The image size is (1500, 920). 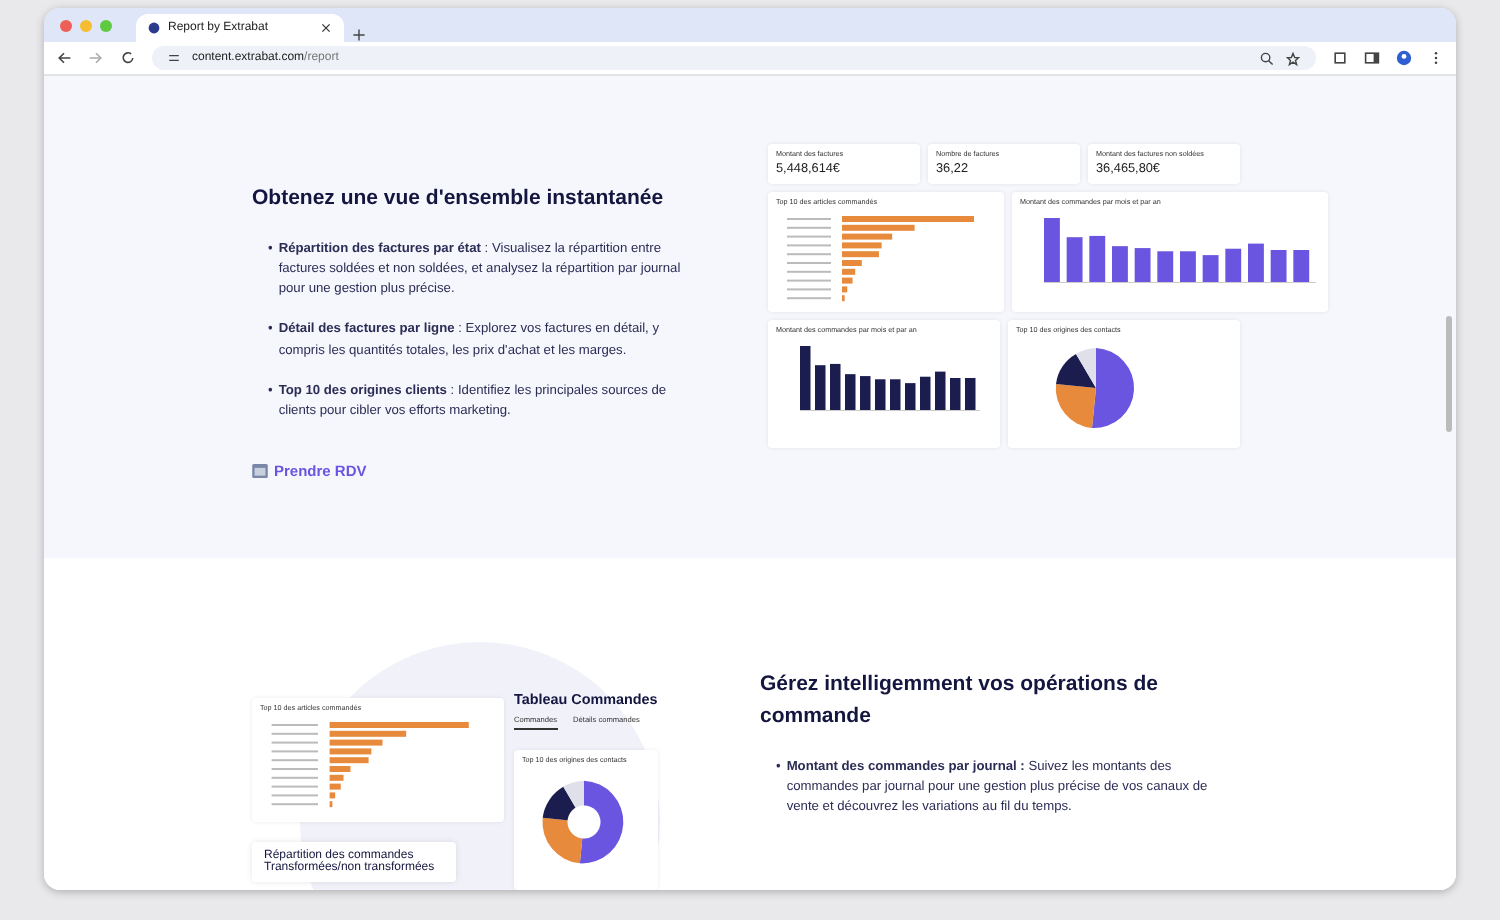 I want to click on search-icon, so click(x=1267, y=58).